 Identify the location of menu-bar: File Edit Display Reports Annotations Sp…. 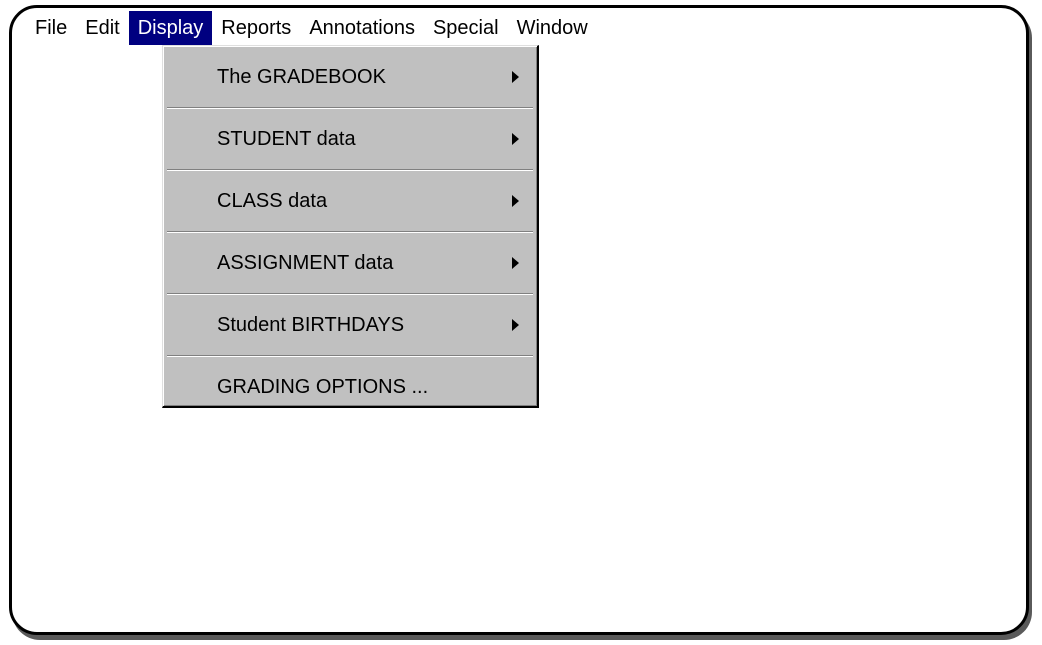
(311, 28).